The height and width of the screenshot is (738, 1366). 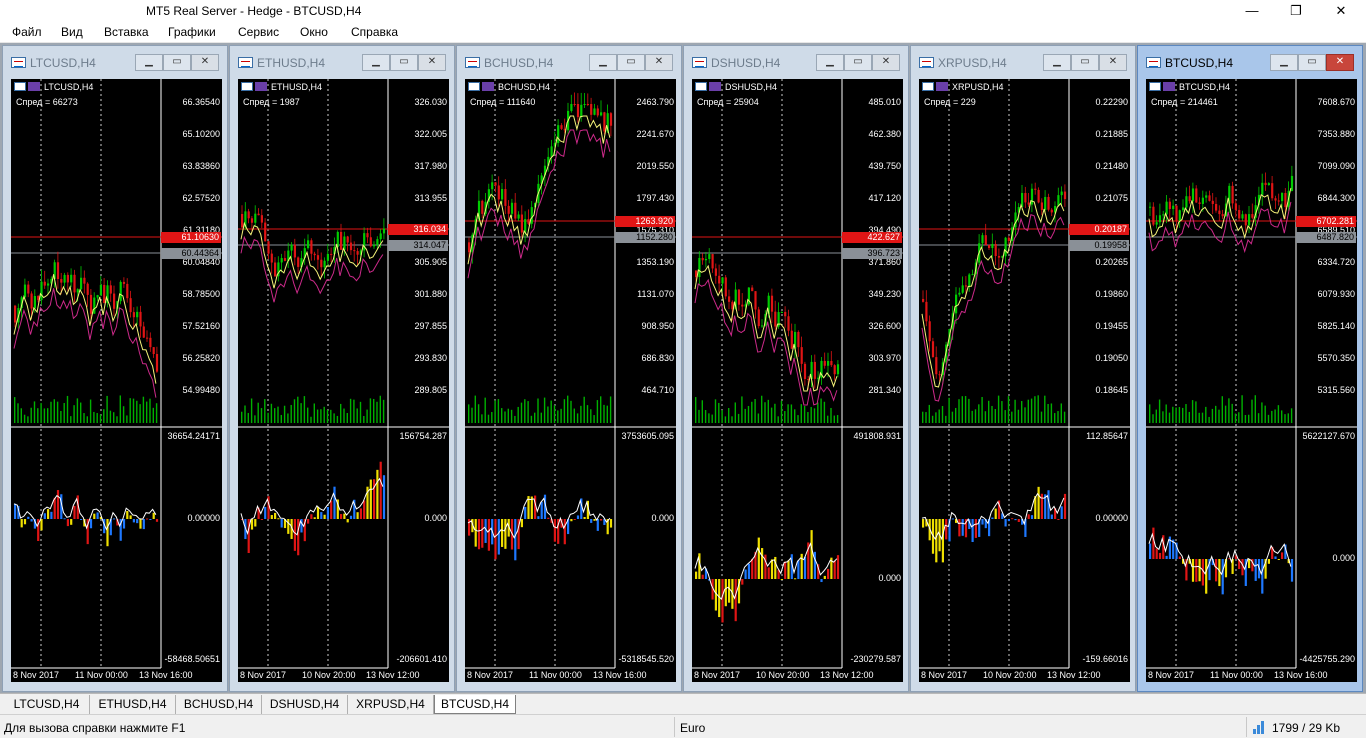 I want to click on menu-view: Вид, so click(x=72, y=32).